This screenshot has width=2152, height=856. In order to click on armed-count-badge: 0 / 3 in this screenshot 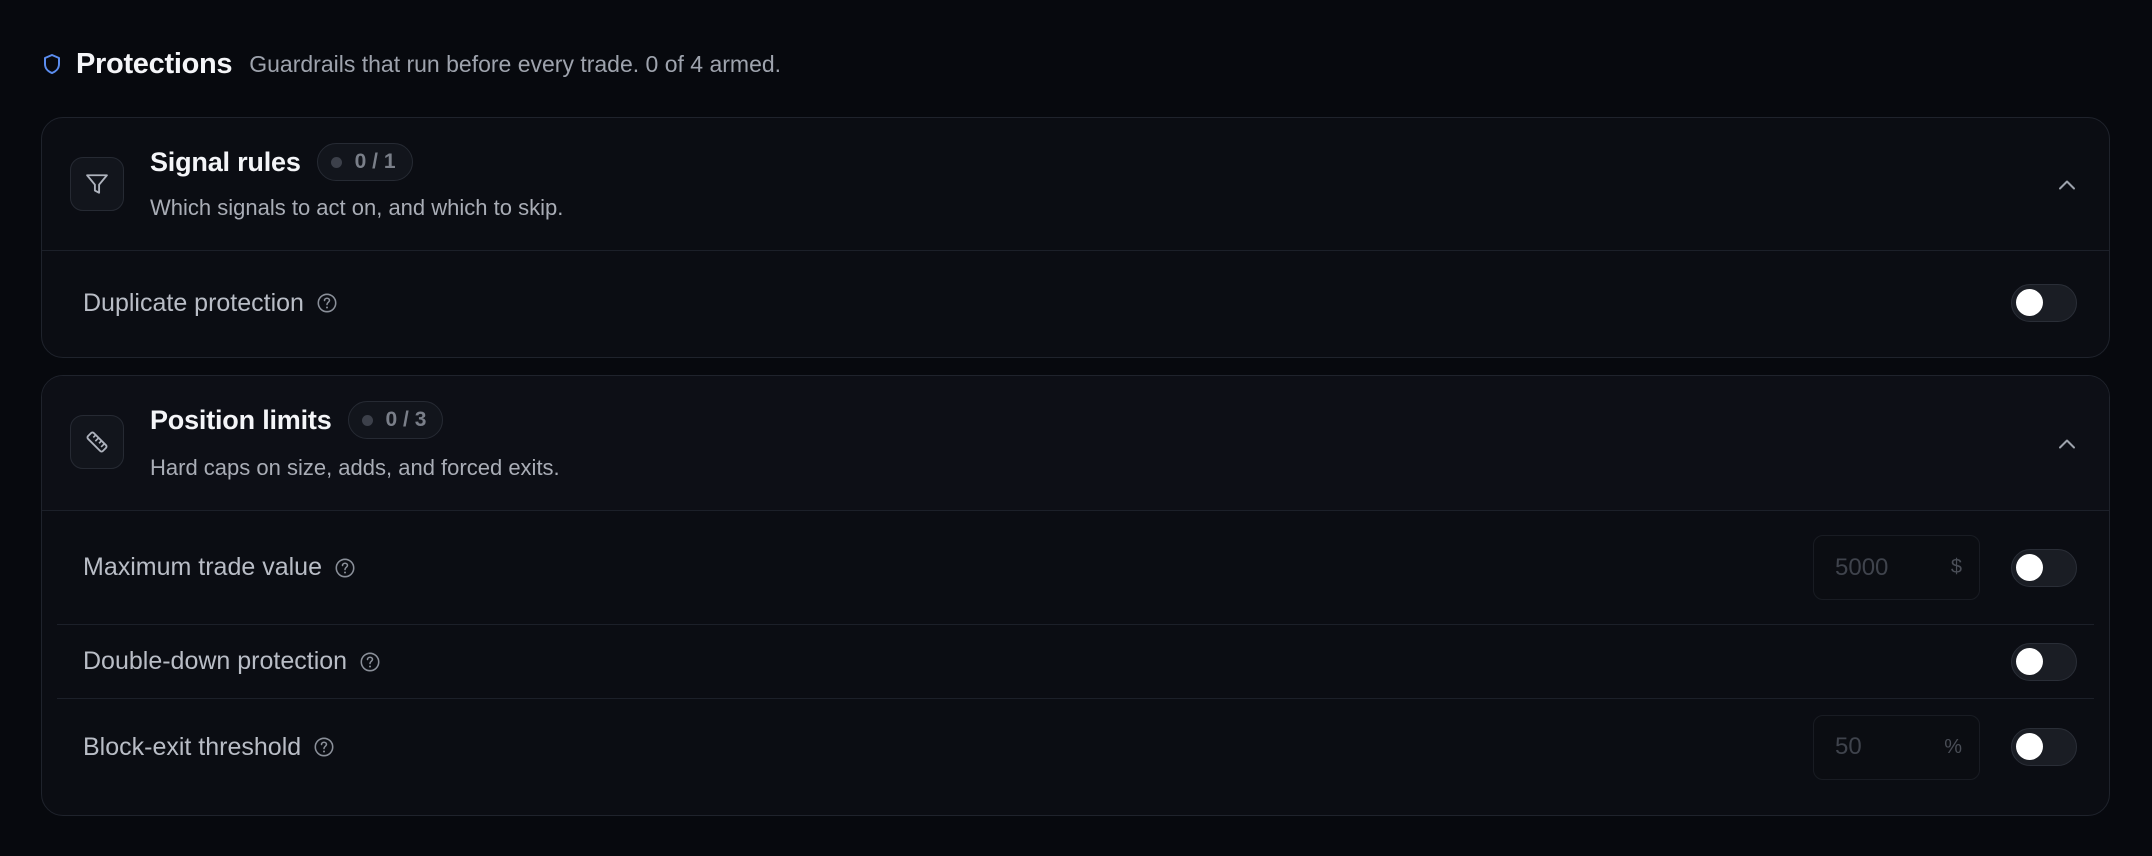, I will do `click(395, 420)`.